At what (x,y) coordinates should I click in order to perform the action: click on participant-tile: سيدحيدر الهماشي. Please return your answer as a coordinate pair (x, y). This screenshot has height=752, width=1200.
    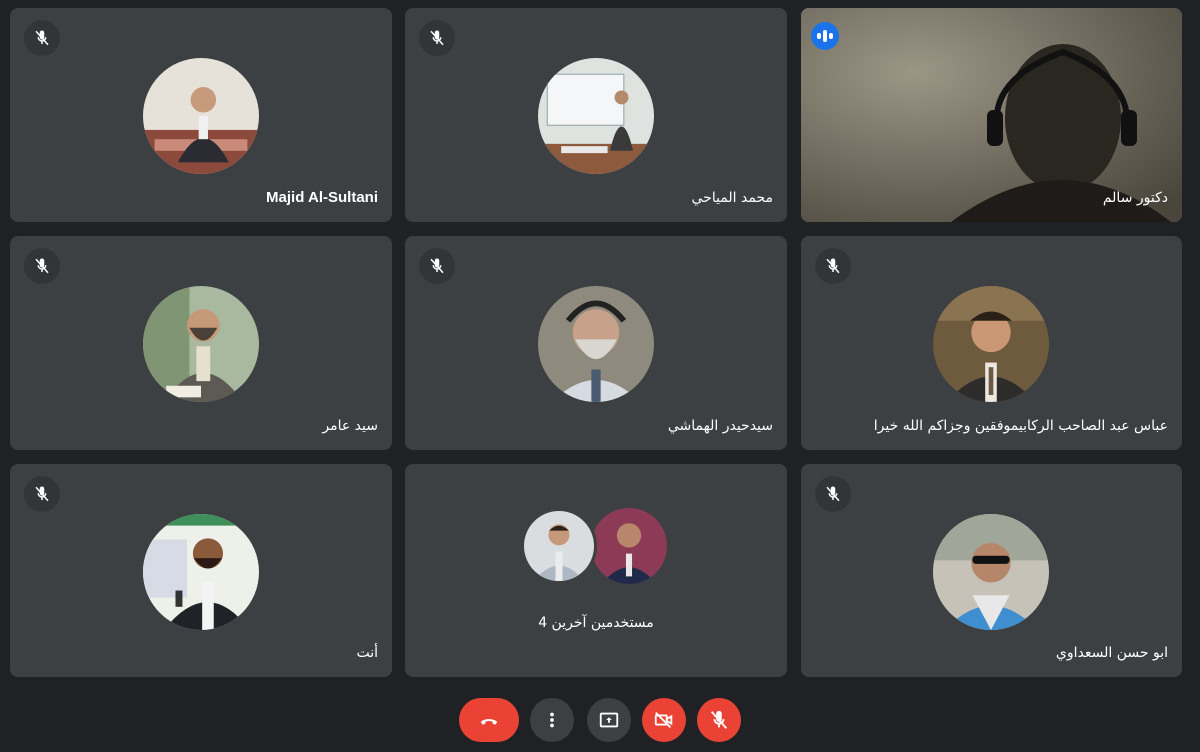
    Looking at the image, I should click on (596, 343).